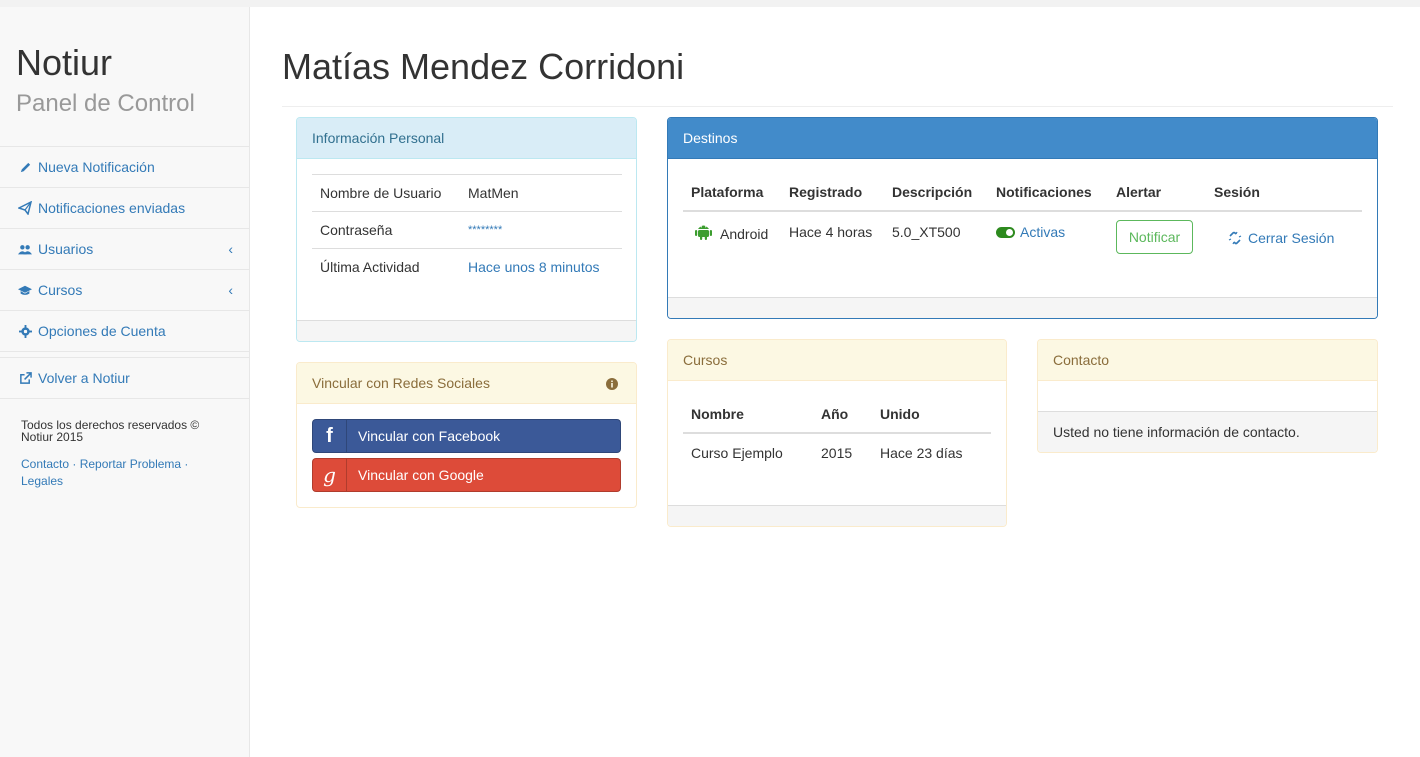  What do you see at coordinates (612, 385) in the screenshot?
I see `info-icon` at bounding box center [612, 385].